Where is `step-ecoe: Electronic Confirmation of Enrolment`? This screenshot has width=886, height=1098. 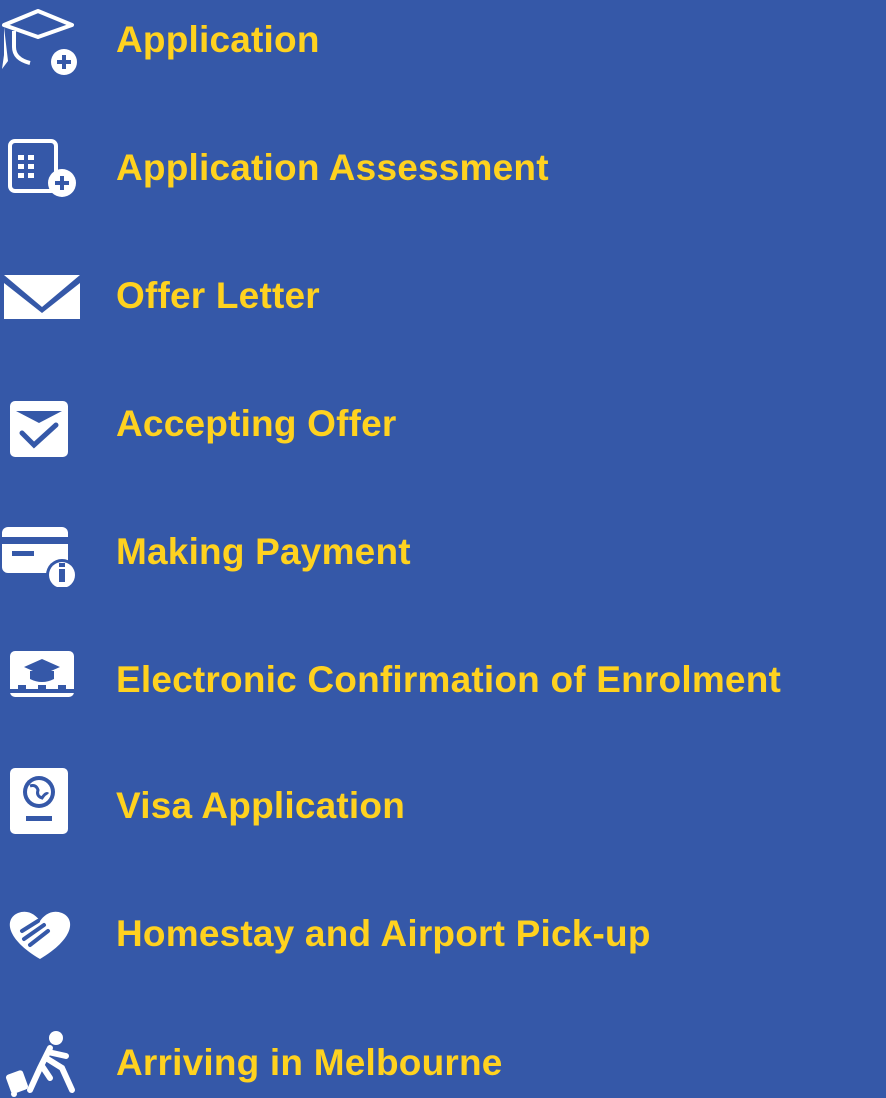
step-ecoe: Electronic Confirmation of Enrolment is located at coordinates (443, 680).